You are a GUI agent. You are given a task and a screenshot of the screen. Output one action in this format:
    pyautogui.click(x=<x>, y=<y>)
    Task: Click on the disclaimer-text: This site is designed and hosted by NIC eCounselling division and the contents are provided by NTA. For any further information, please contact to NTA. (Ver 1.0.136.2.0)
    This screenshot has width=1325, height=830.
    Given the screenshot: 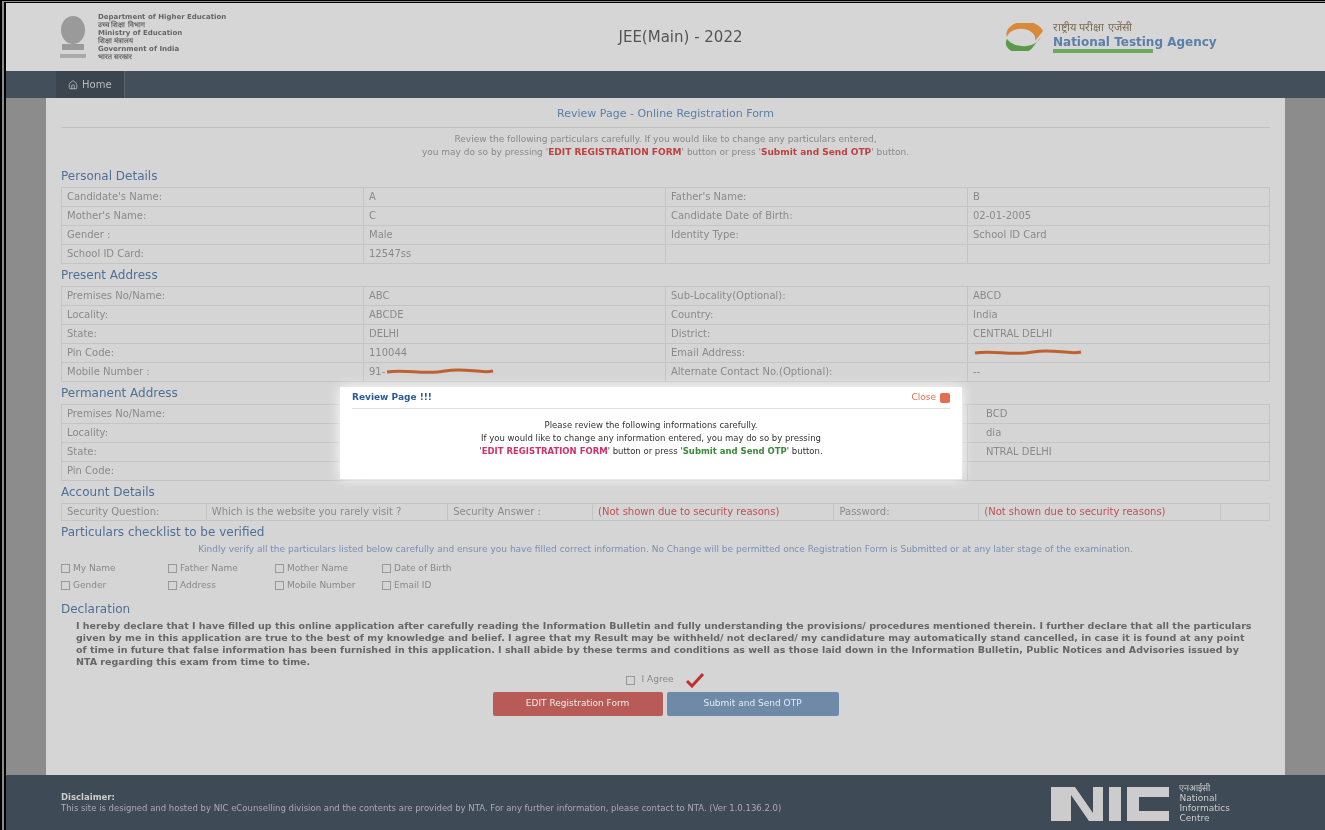 What is the action you would take?
    pyautogui.click(x=422, y=808)
    